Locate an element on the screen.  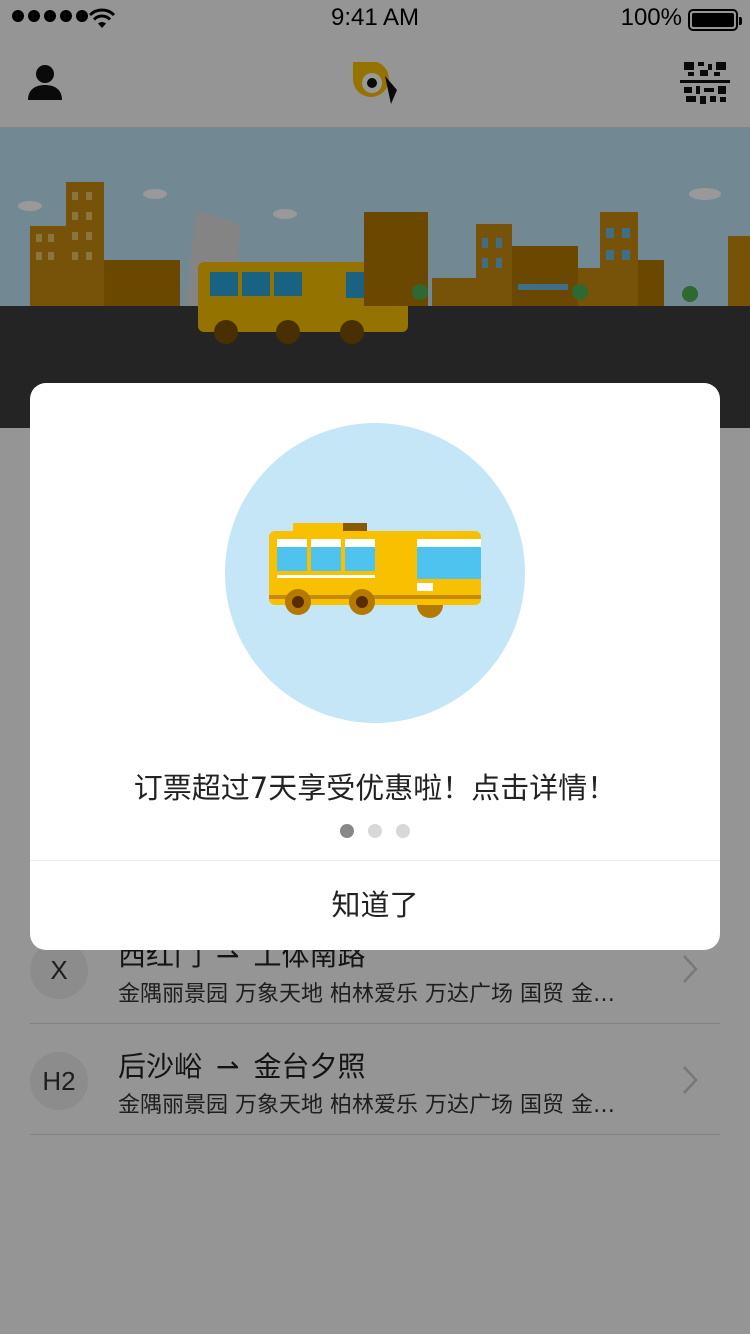
page-dot-active is located at coordinates (347, 831).